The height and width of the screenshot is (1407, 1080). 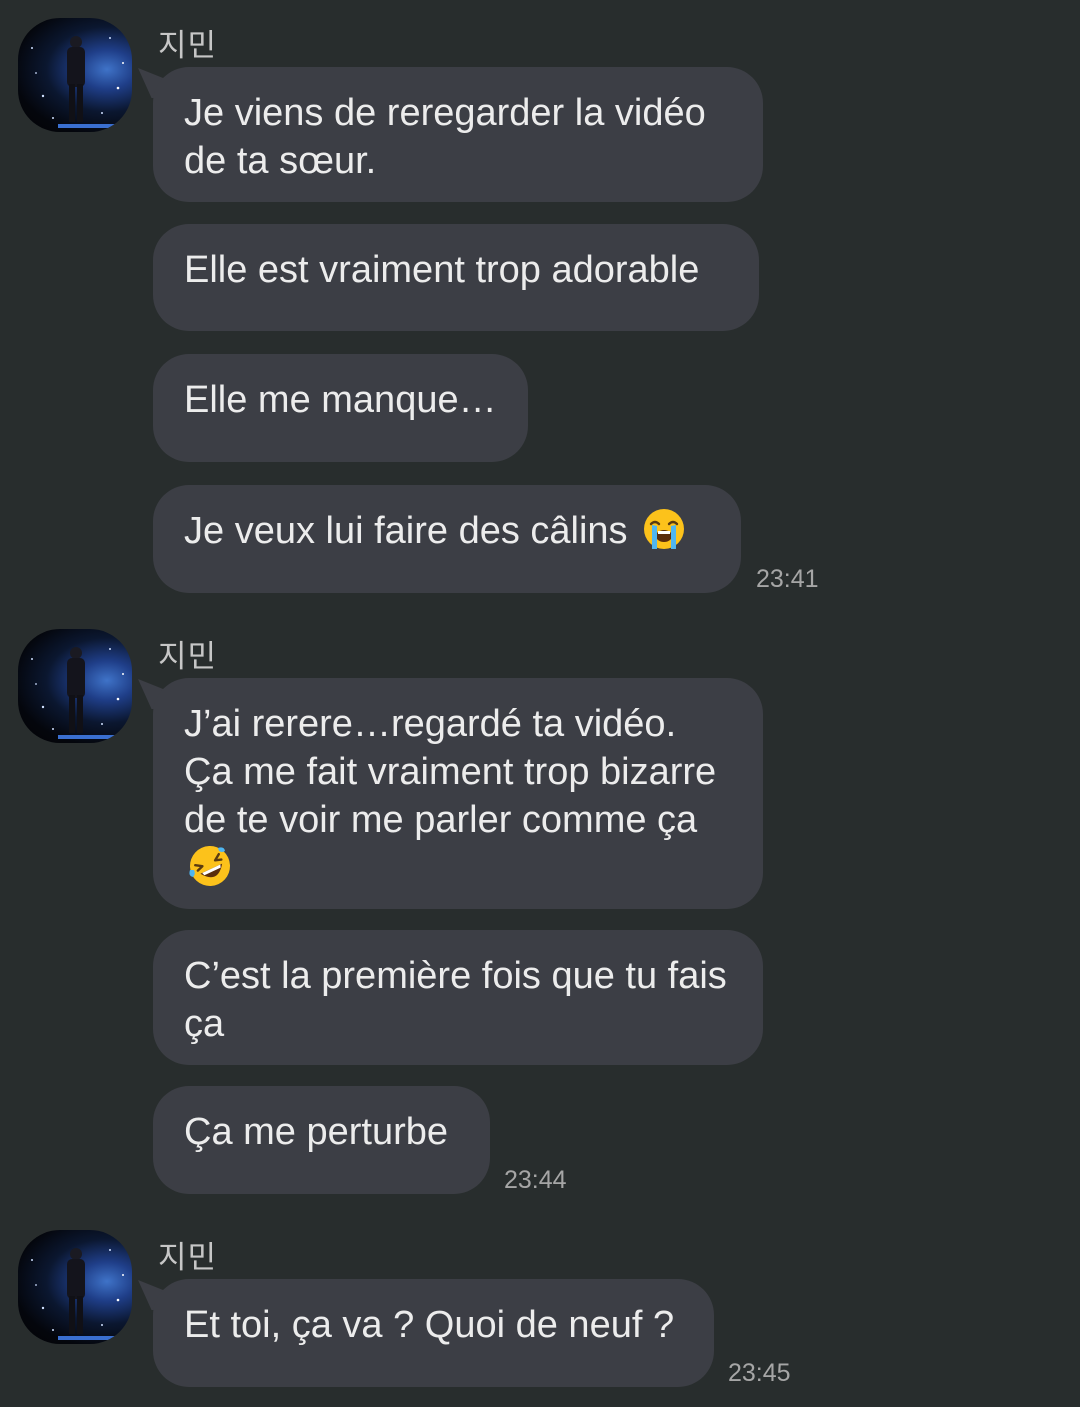 I want to click on message-text: Je veux lui faire des câlins, so click(x=406, y=531).